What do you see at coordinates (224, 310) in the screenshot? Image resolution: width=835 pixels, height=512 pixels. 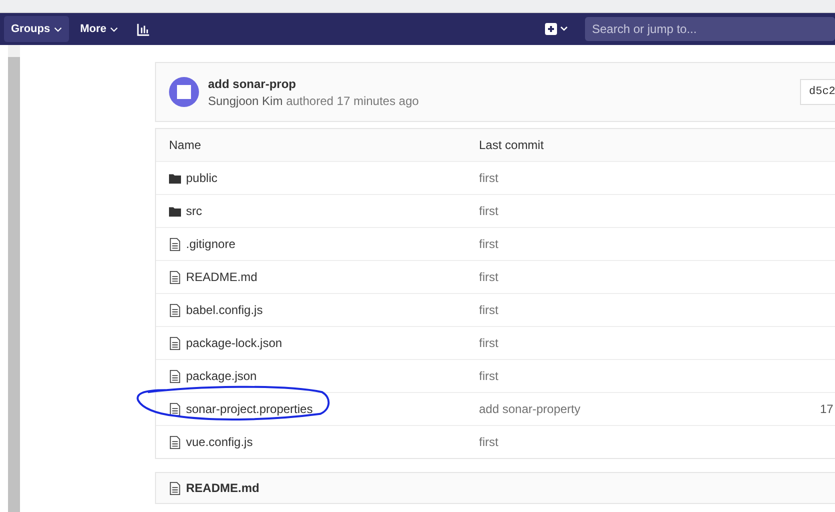 I see `file-name-link: babel.config.js` at bounding box center [224, 310].